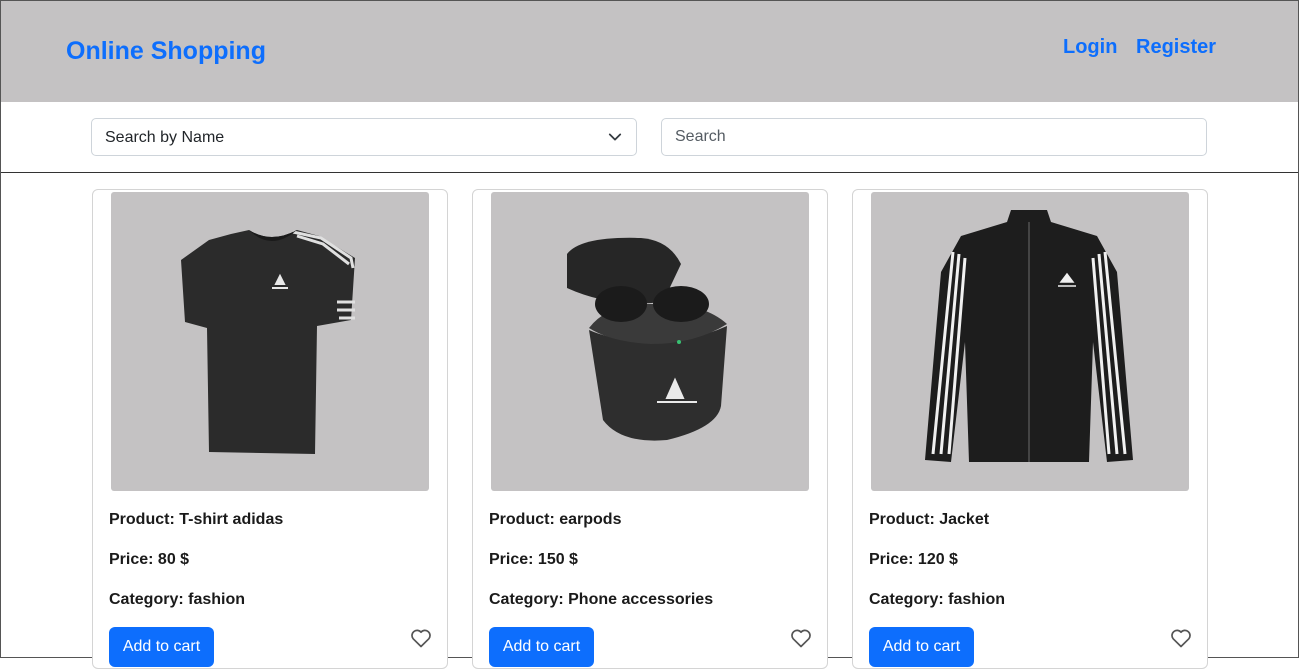 This screenshot has width=1299, height=669. I want to click on product-price: Price: 150 $, so click(533, 559).